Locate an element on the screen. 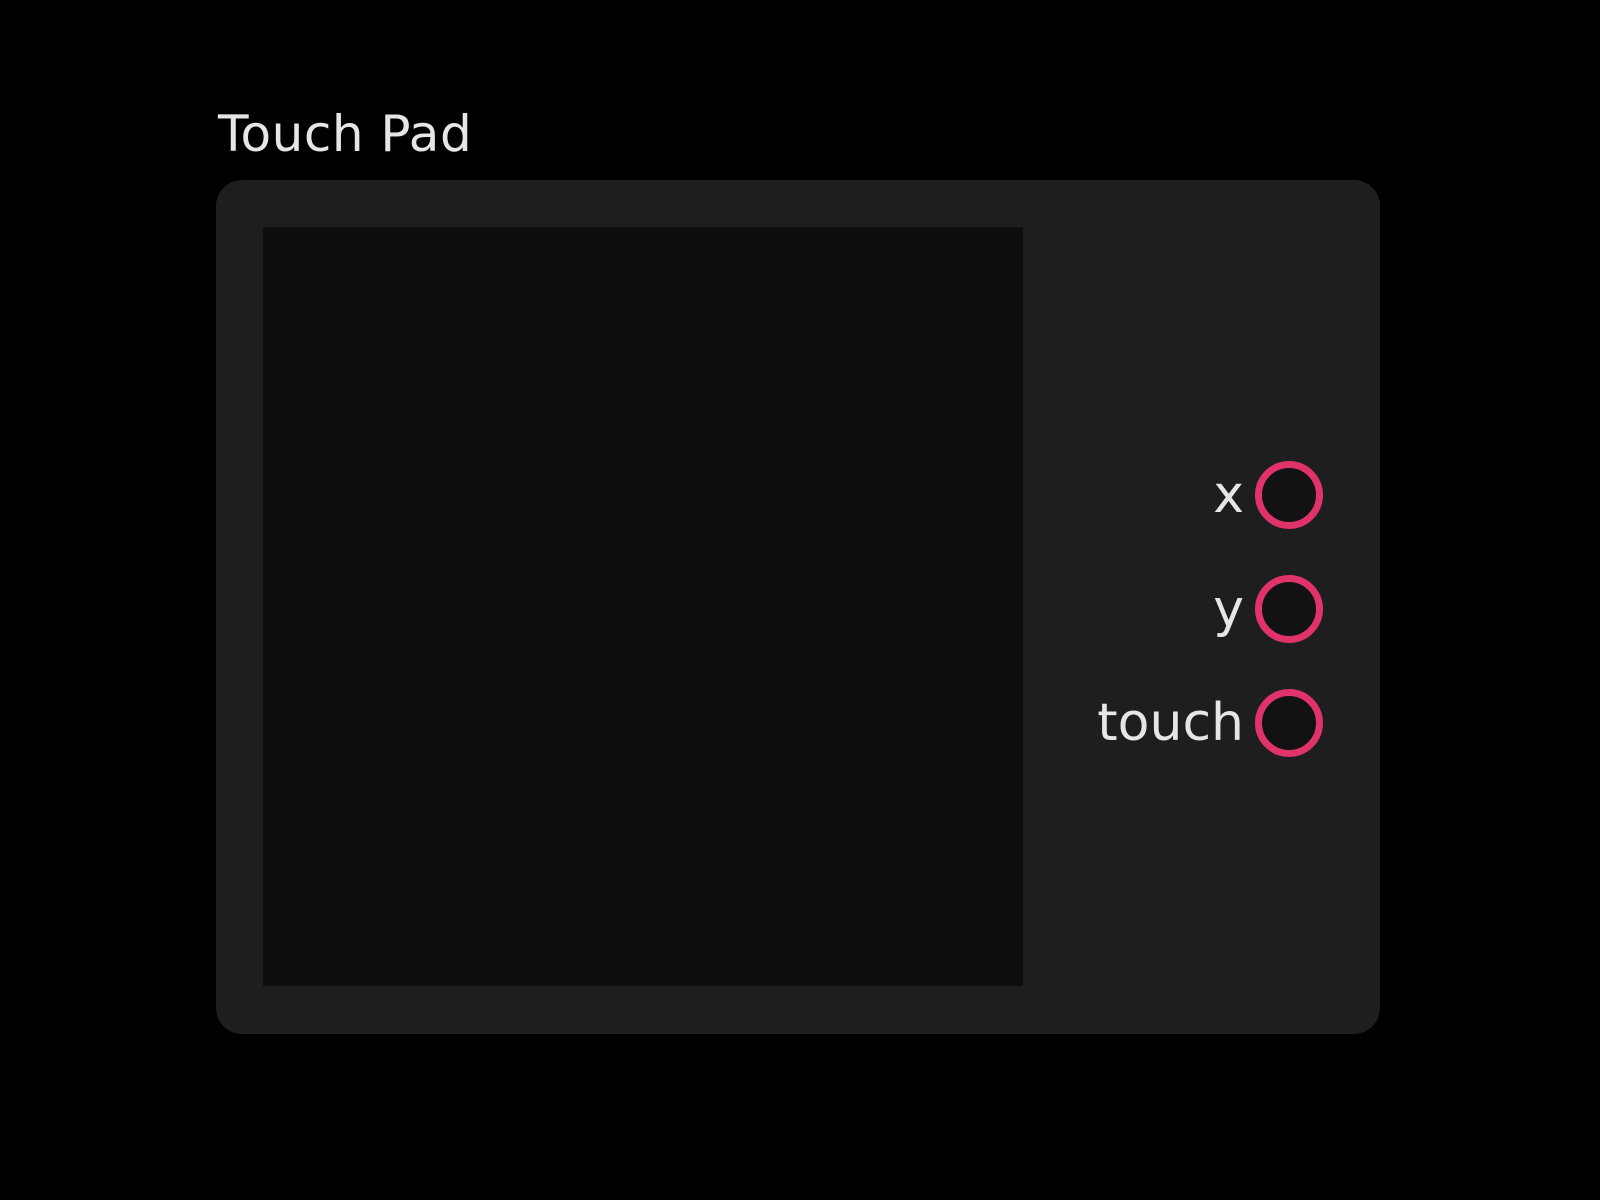  node-title: Touch Pad is located at coordinates (345, 134).